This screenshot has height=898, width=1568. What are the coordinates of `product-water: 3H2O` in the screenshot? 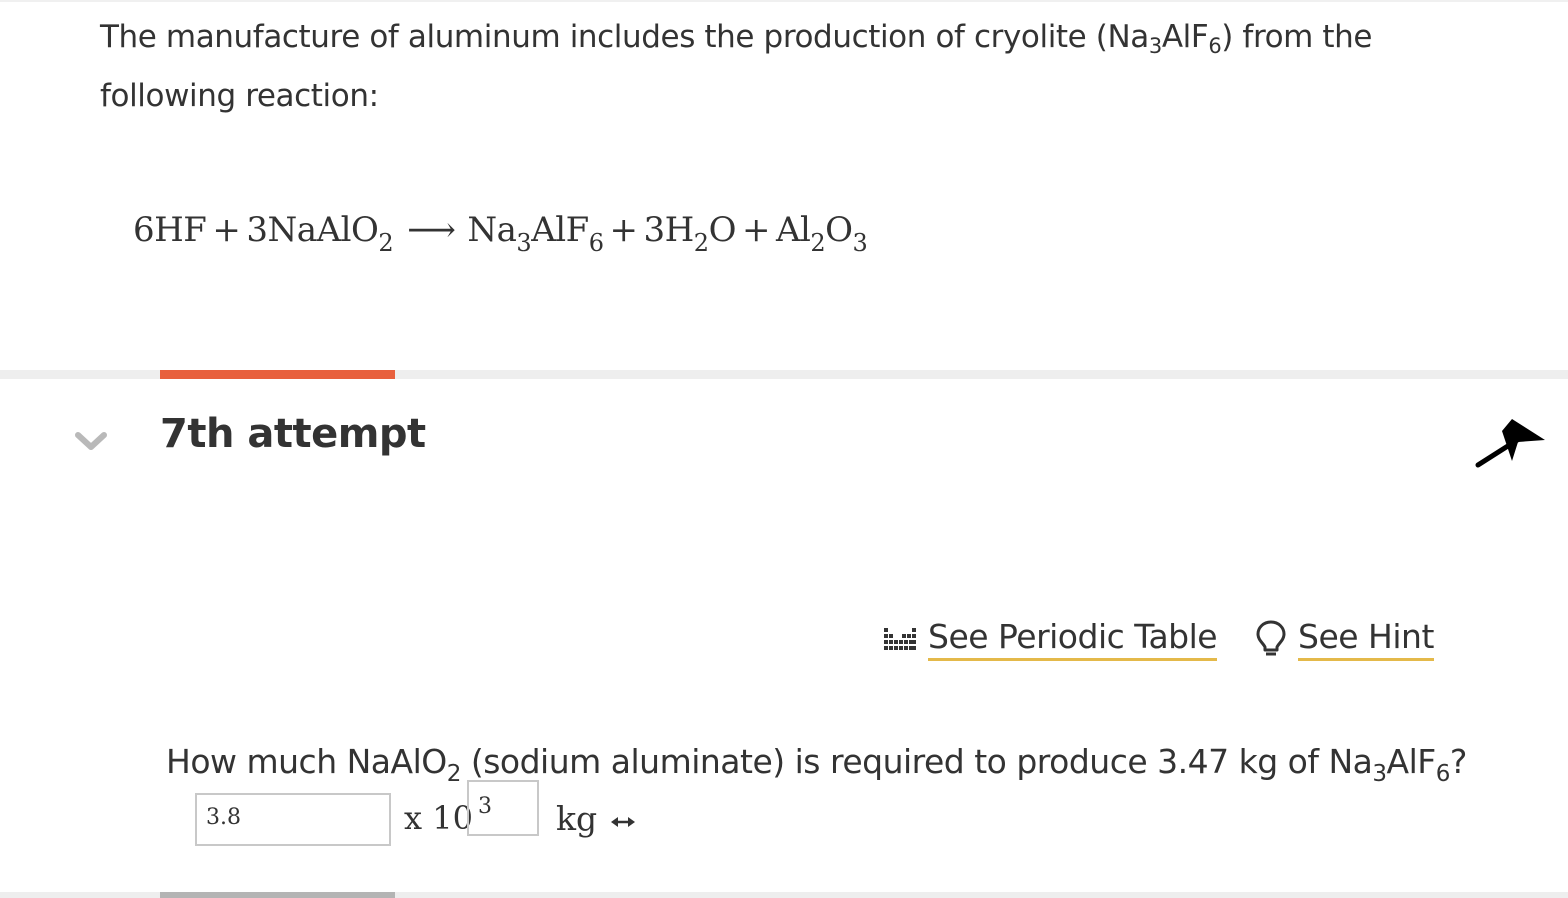 It's located at (690, 233).